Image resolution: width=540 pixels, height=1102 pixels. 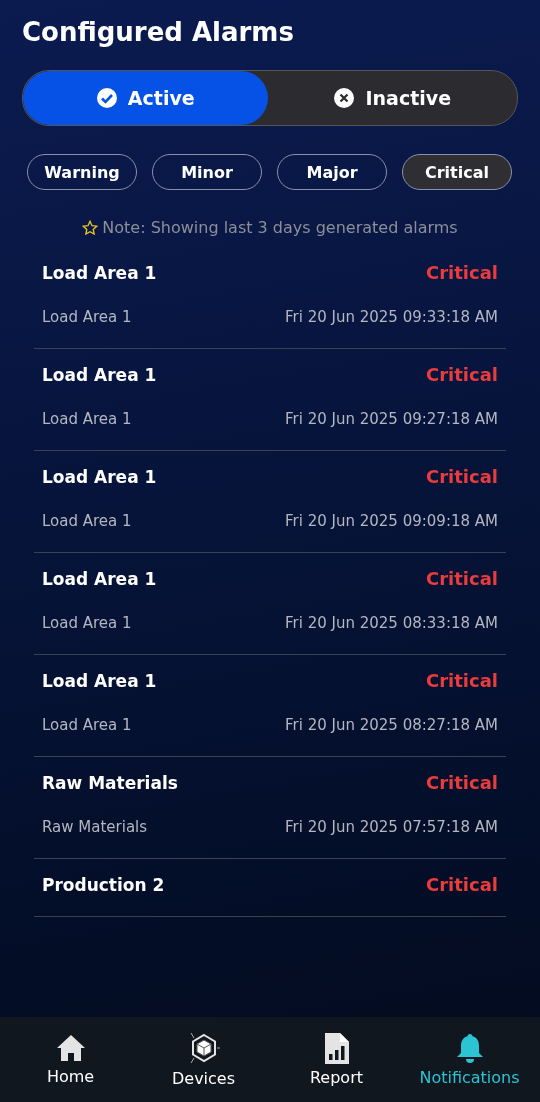 What do you see at coordinates (469, 1048) in the screenshot?
I see `bell-icon` at bounding box center [469, 1048].